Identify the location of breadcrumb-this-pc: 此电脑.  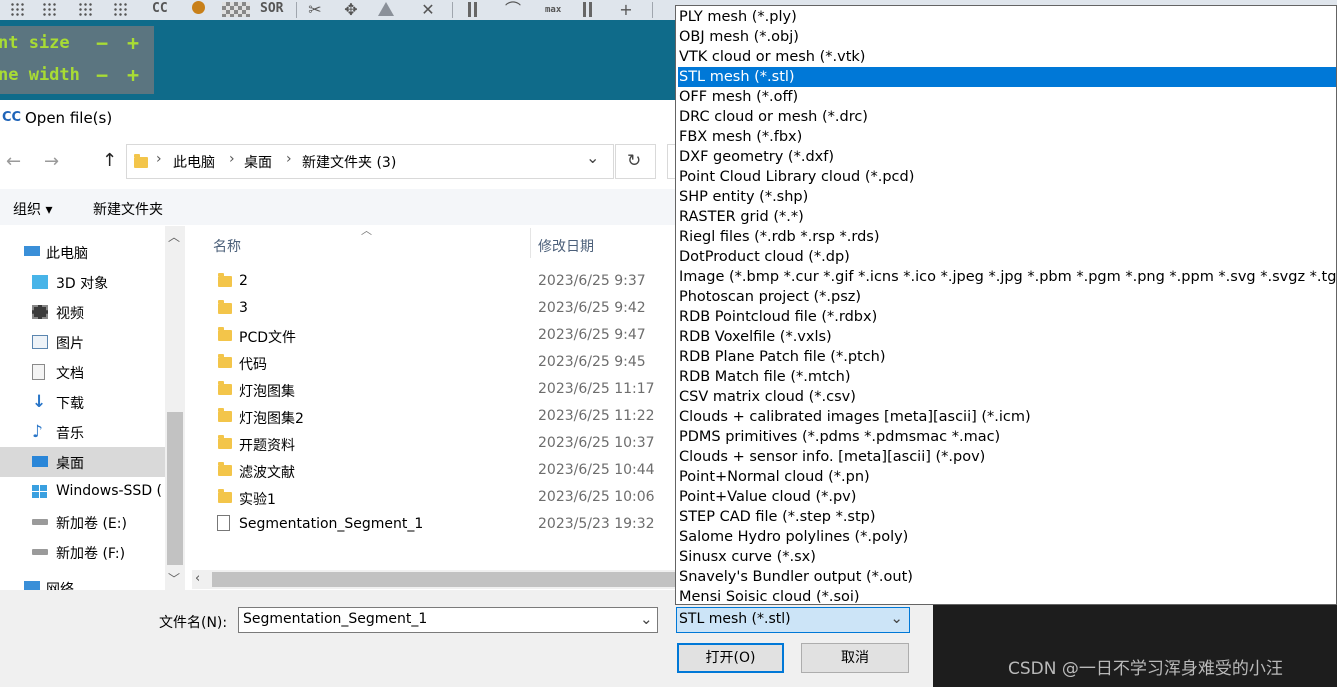
(194, 162).